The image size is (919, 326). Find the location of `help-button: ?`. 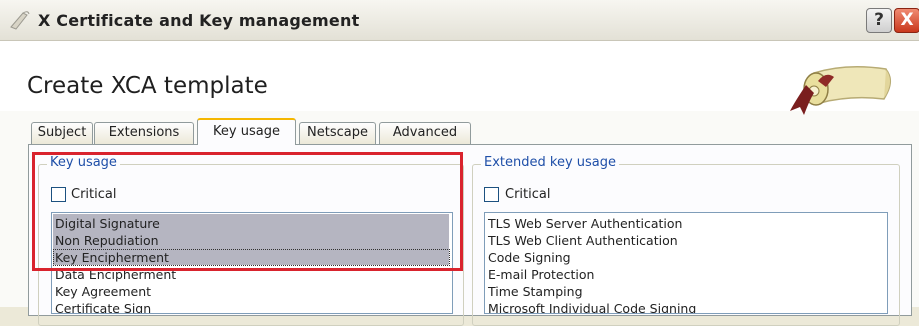

help-button: ? is located at coordinates (879, 20).